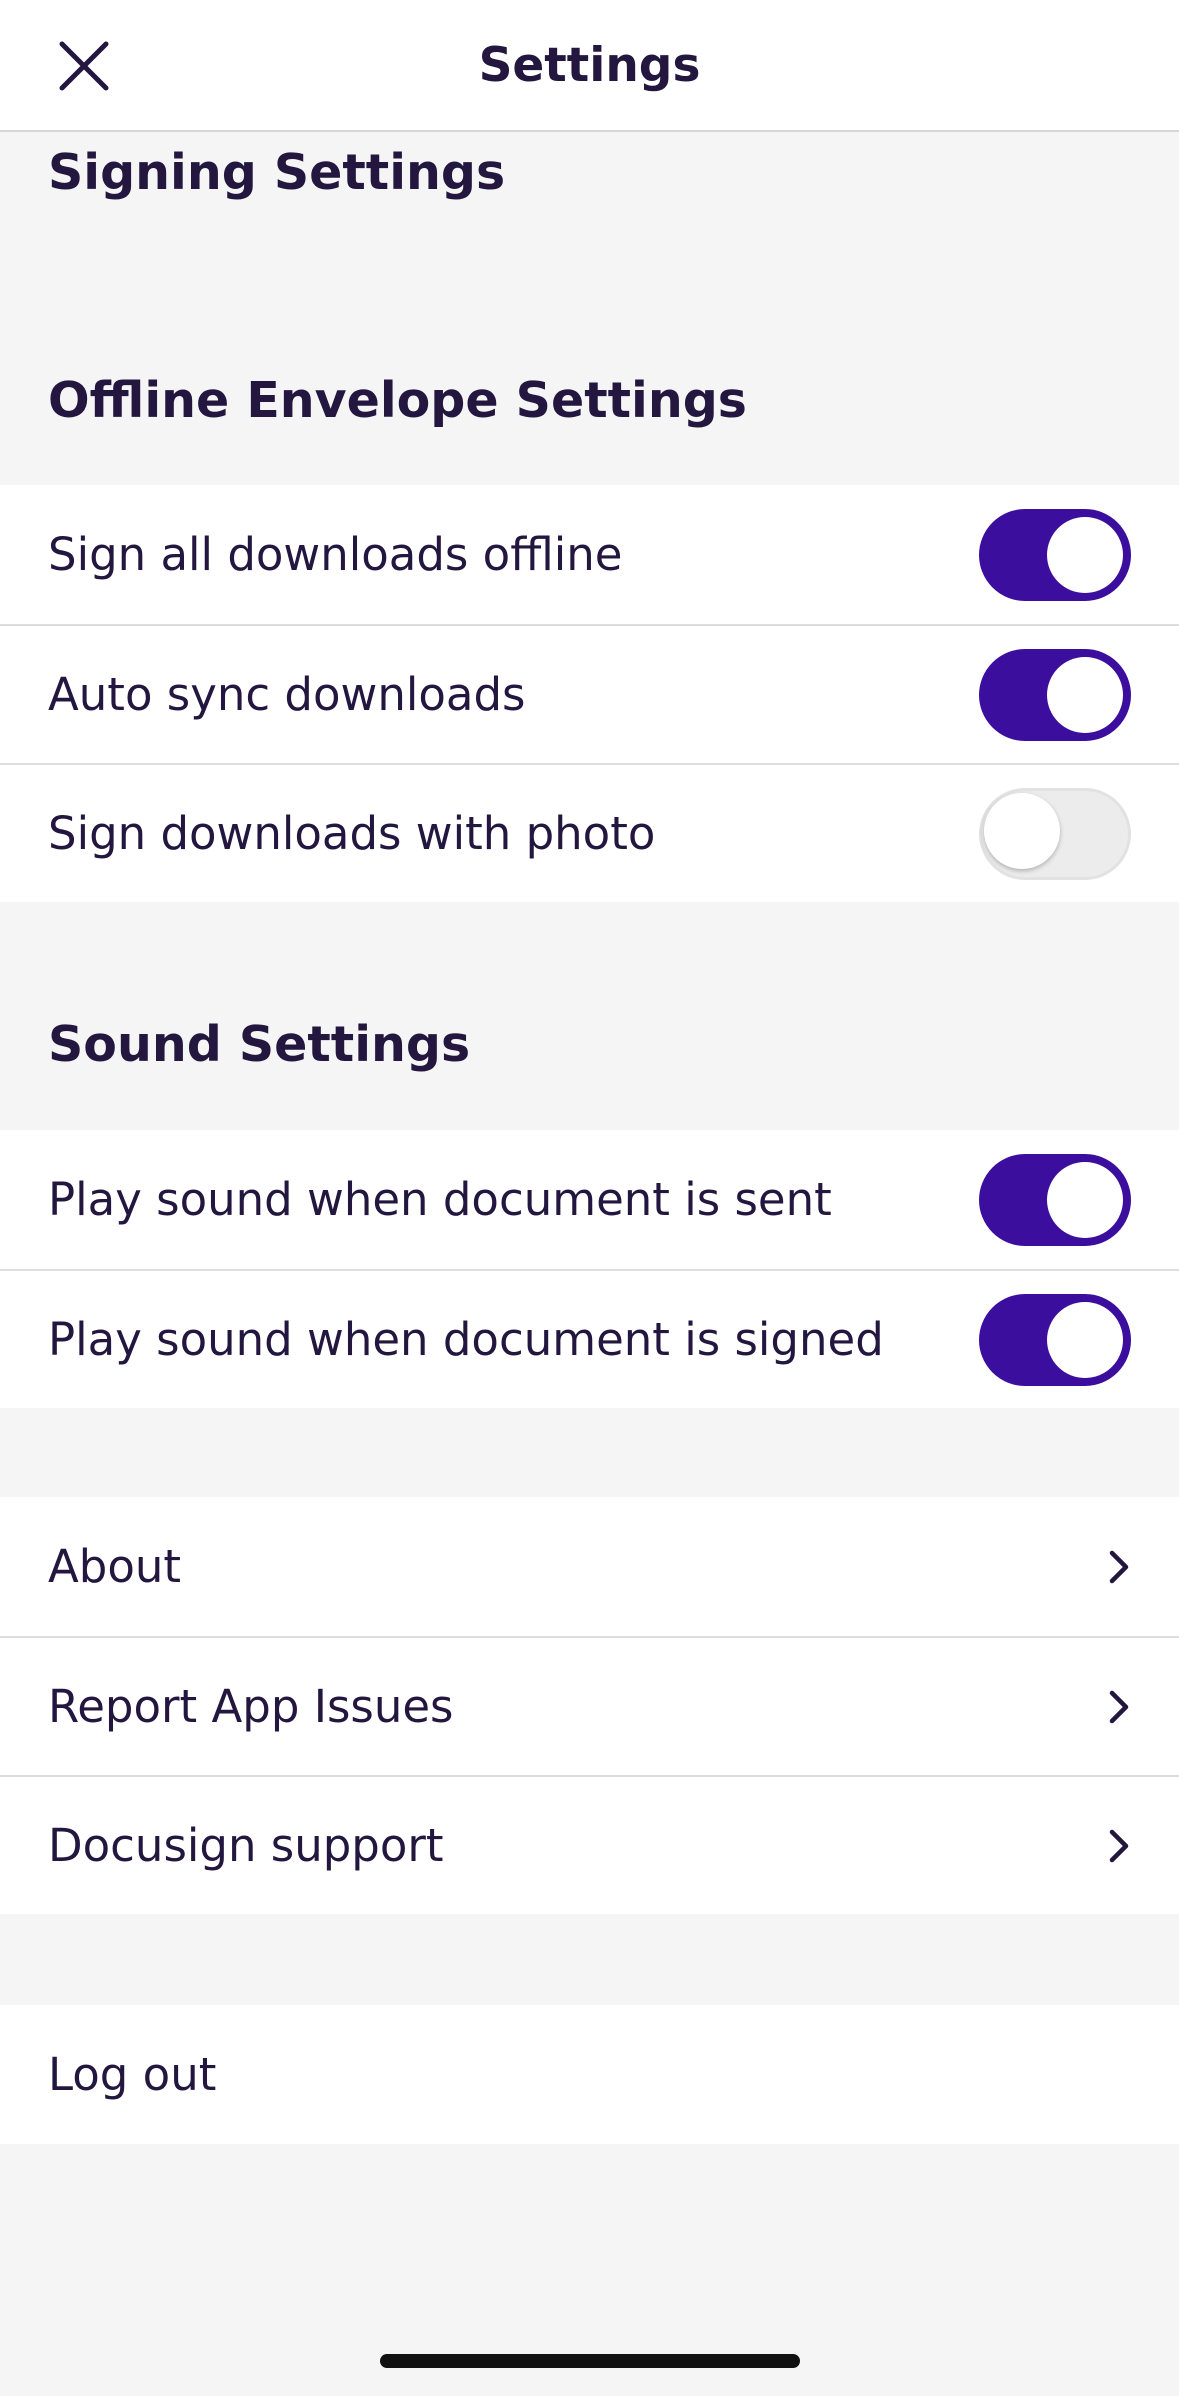  I want to click on setting-row-sign-all-offline: Sign all downloads offline, so click(589, 554).